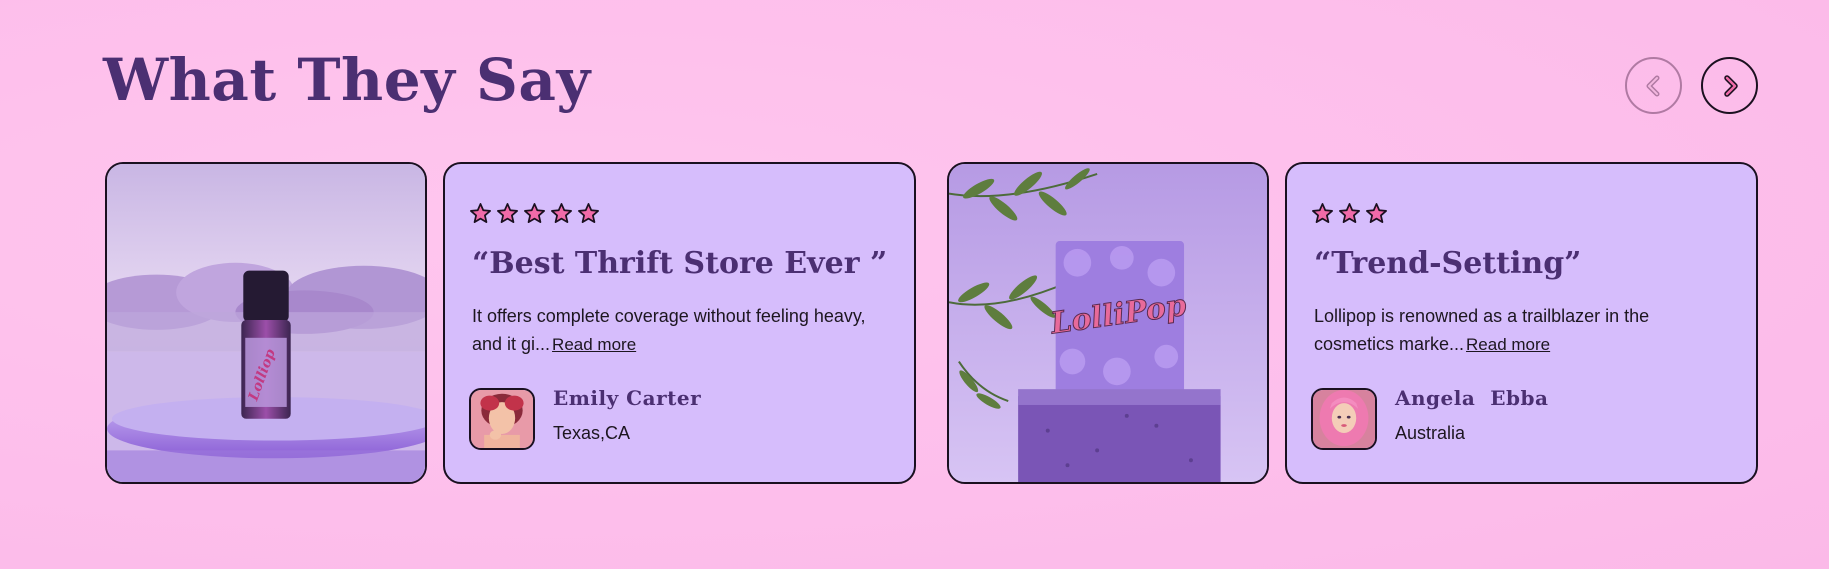 This screenshot has height=569, width=1829. What do you see at coordinates (1472, 398) in the screenshot?
I see `reviewer-name: Angela Ebba` at bounding box center [1472, 398].